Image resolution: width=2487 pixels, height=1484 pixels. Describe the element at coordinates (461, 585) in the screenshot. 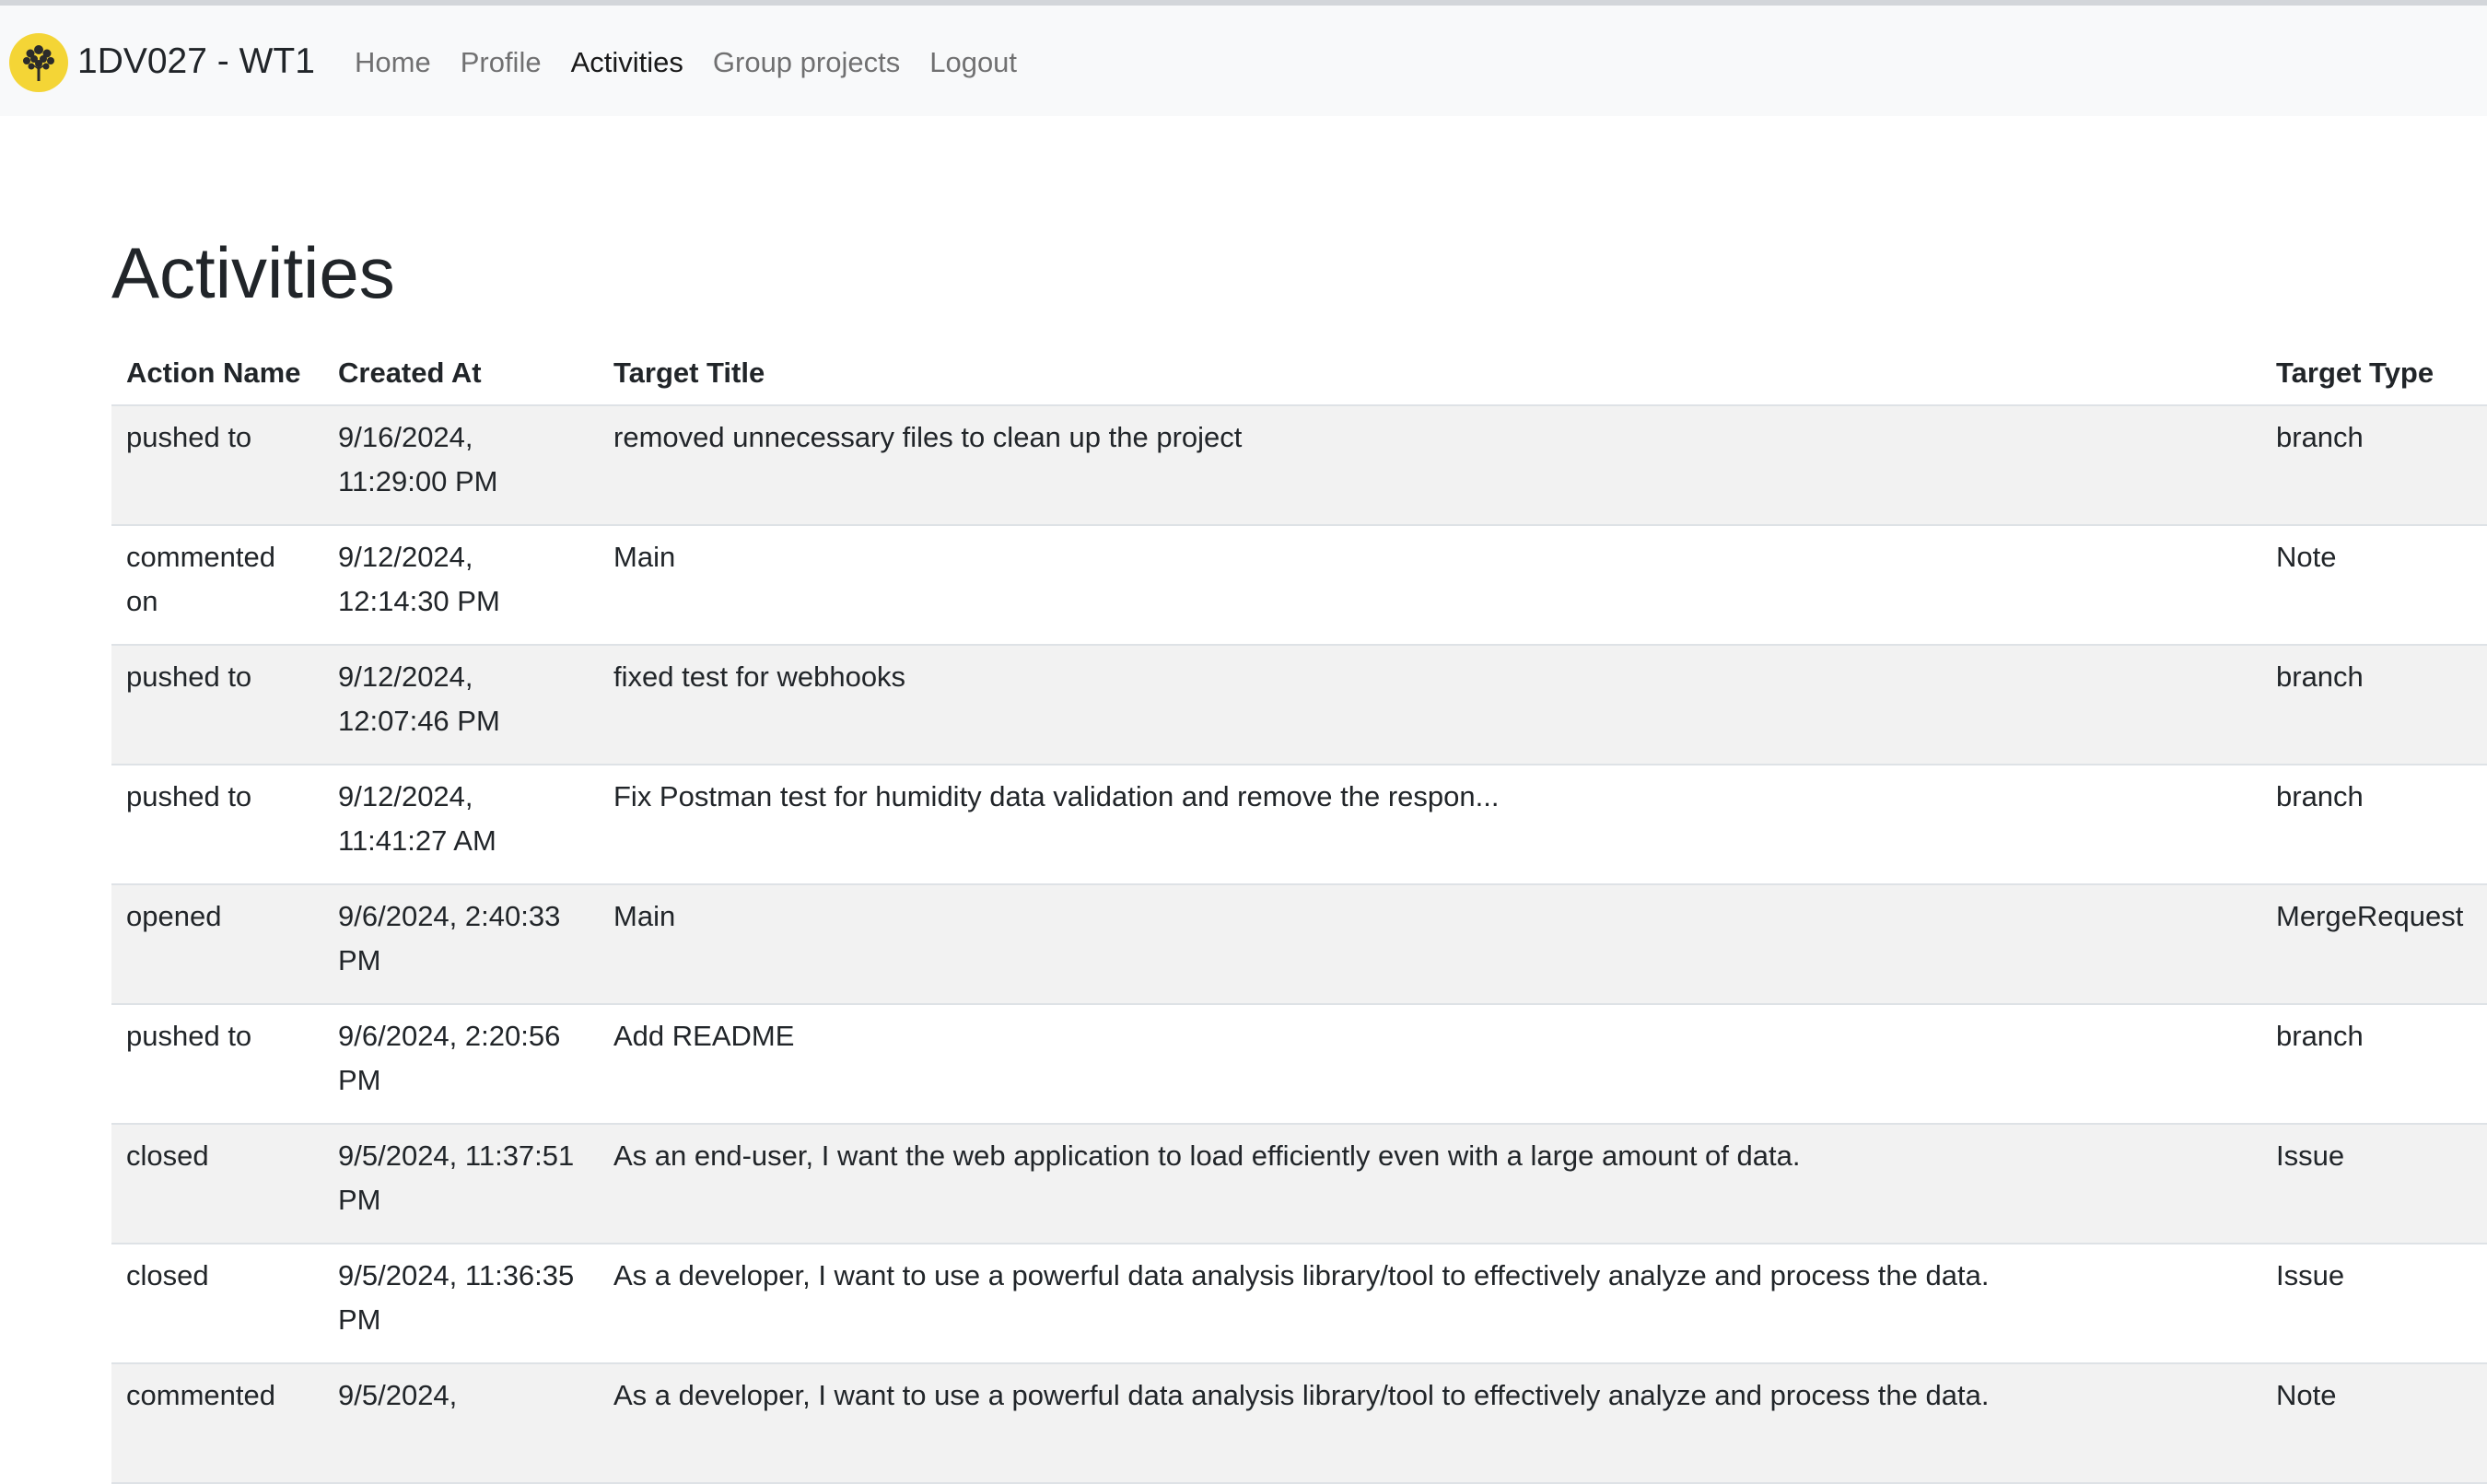

I see `cell-created: 9/12/2024, 12:14:30 PM` at that location.